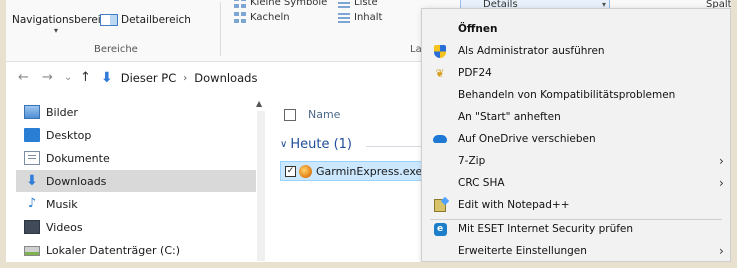 This screenshot has height=268, width=737. I want to click on menu-item-label: CRC SHA, so click(481, 183).